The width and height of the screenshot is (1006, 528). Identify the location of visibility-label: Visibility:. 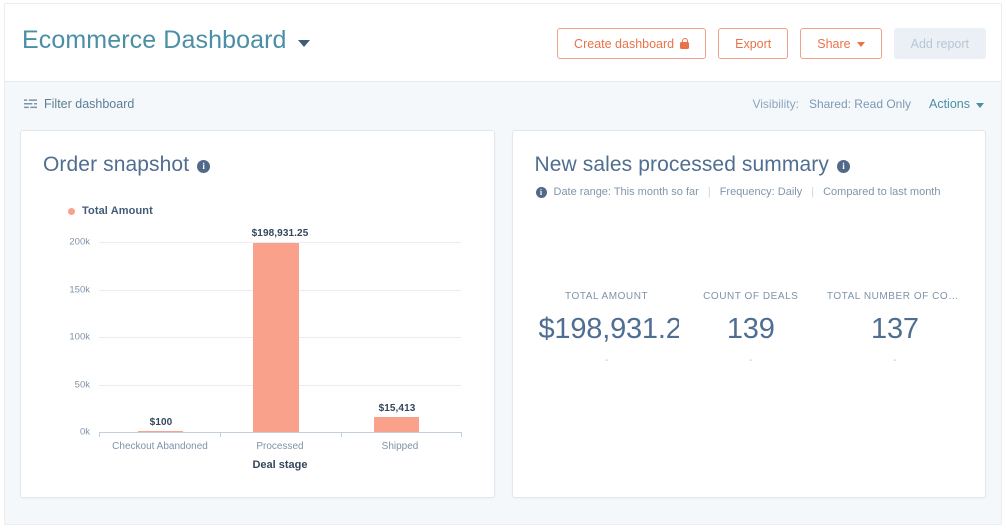
(775, 104).